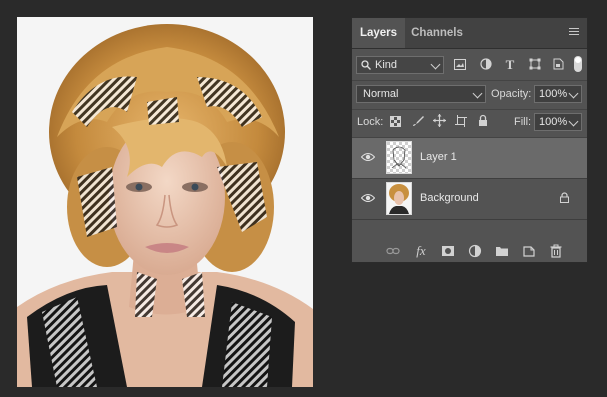  Describe the element at coordinates (469, 123) in the screenshot. I see `lock-row: Lock: Fill: 100%` at that location.